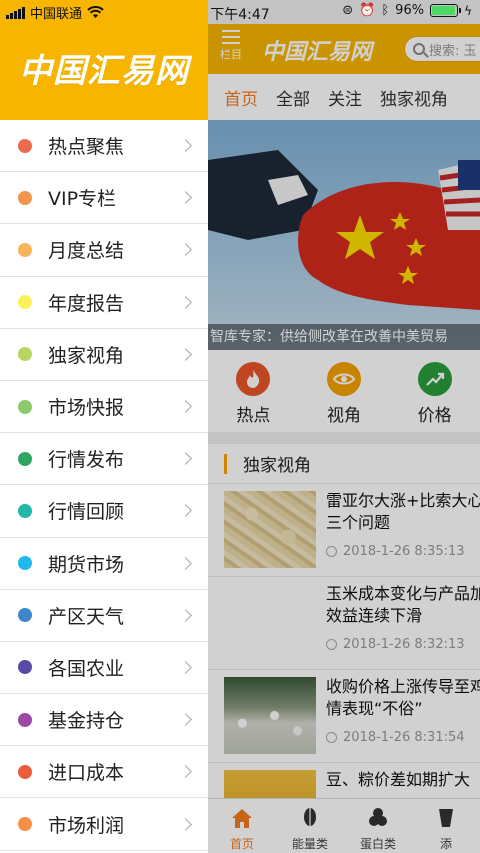 The image size is (480, 853). Describe the element at coordinates (403, 697) in the screenshot. I see `news-title: 收购价格上涨传导至鸡行情表现“不俗”` at that location.